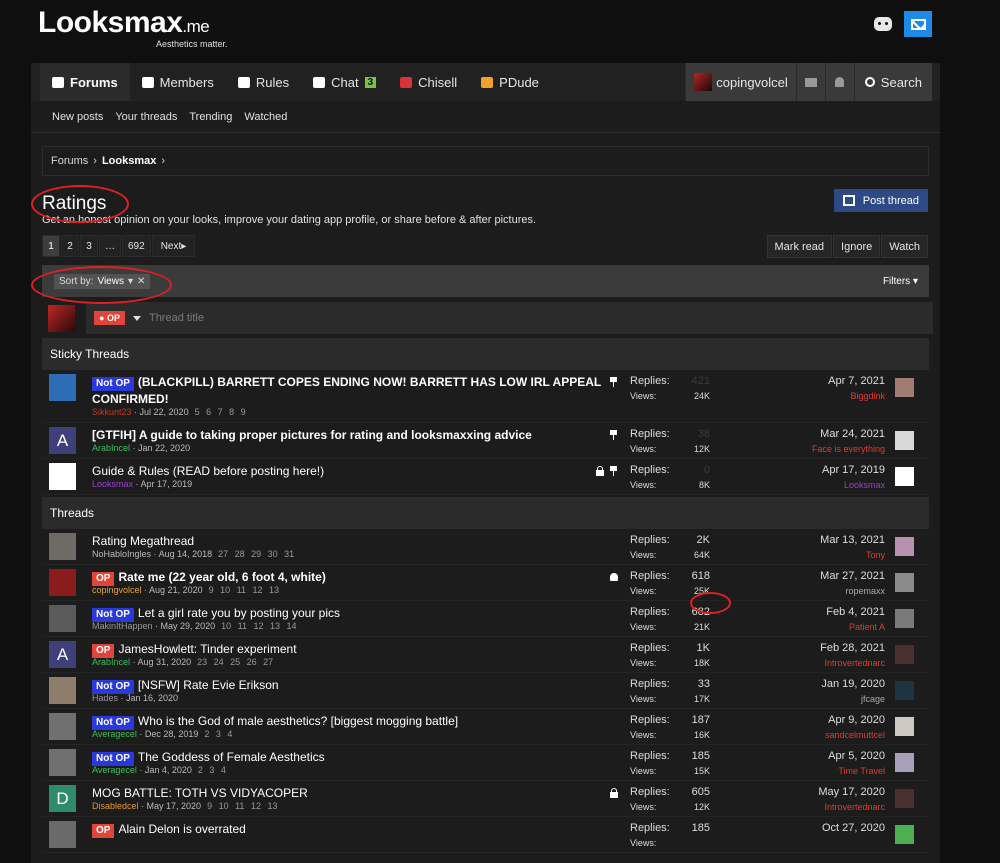 This screenshot has height=863, width=1000. I want to click on page-link: 692, so click(136, 246).